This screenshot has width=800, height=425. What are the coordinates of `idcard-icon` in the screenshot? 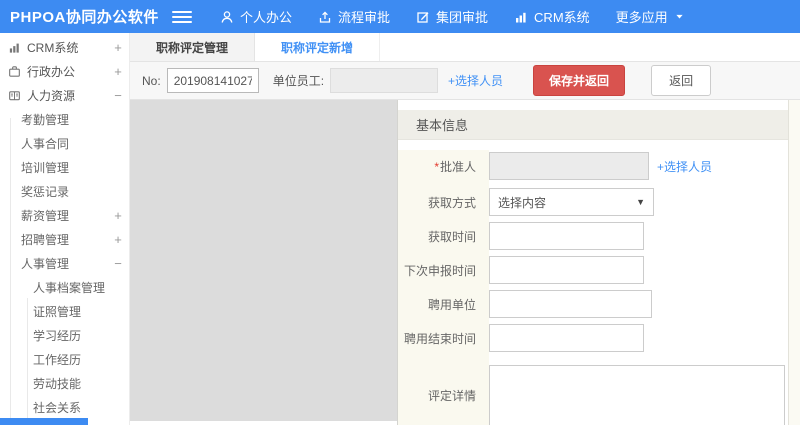 It's located at (14, 95).